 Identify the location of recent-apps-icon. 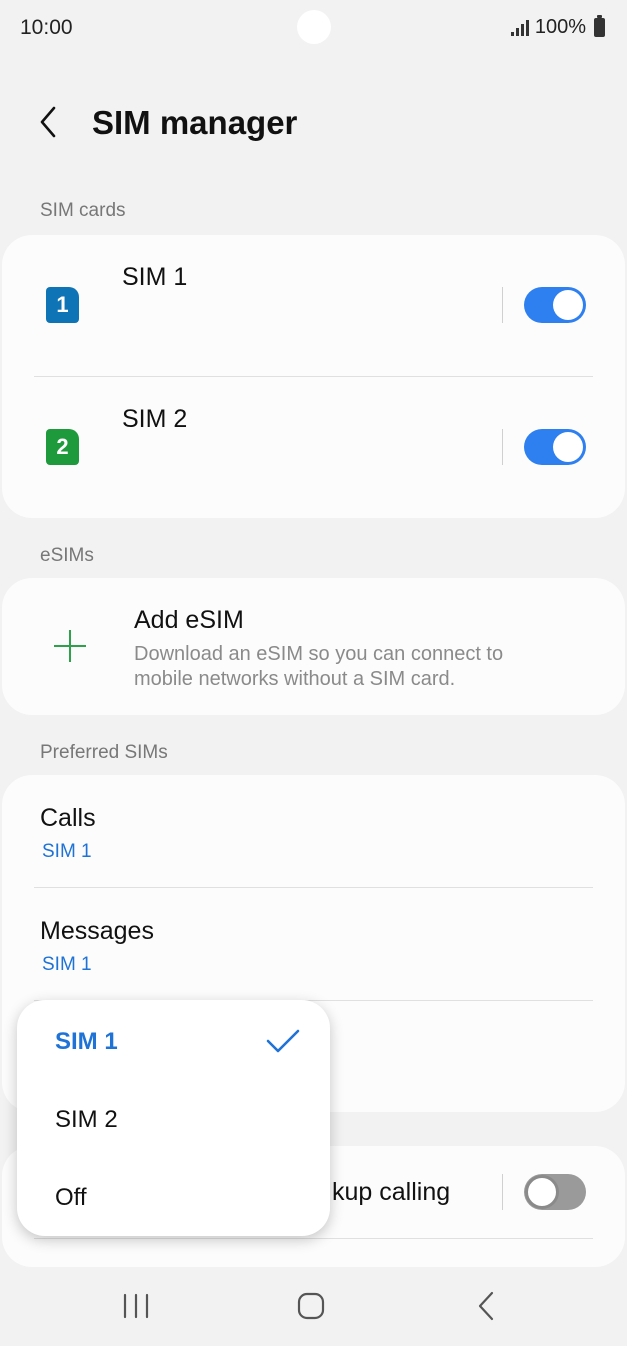
(136, 1306).